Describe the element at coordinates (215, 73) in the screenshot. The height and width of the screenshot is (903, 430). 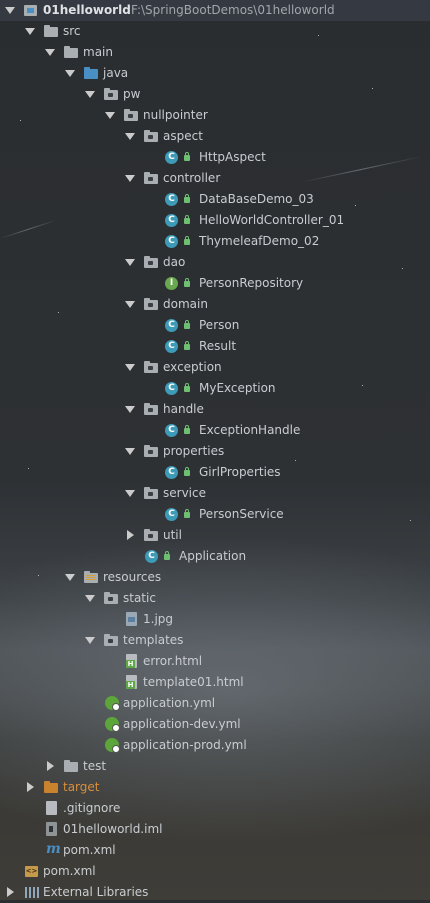
I see `tree-row-java: java` at that location.